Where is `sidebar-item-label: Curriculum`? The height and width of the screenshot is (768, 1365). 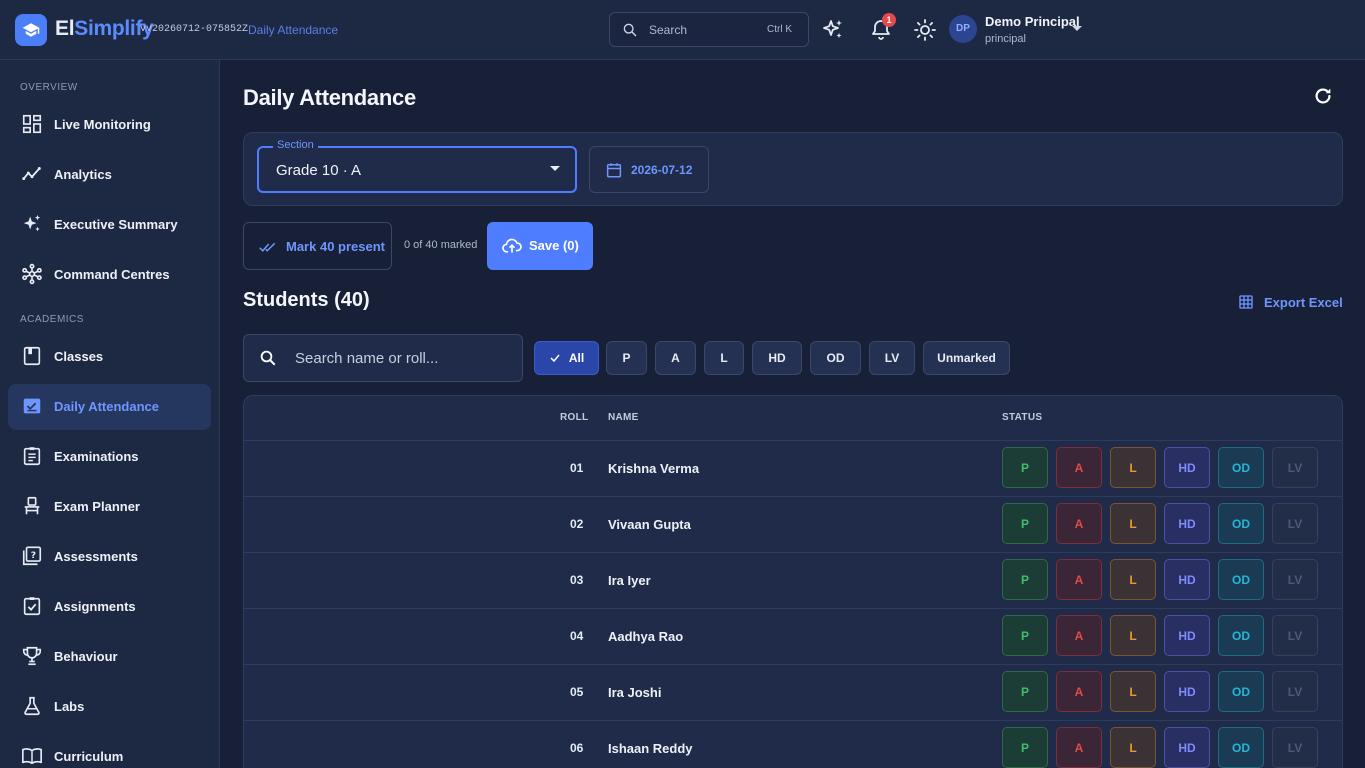 sidebar-item-label: Curriculum is located at coordinates (89, 756).